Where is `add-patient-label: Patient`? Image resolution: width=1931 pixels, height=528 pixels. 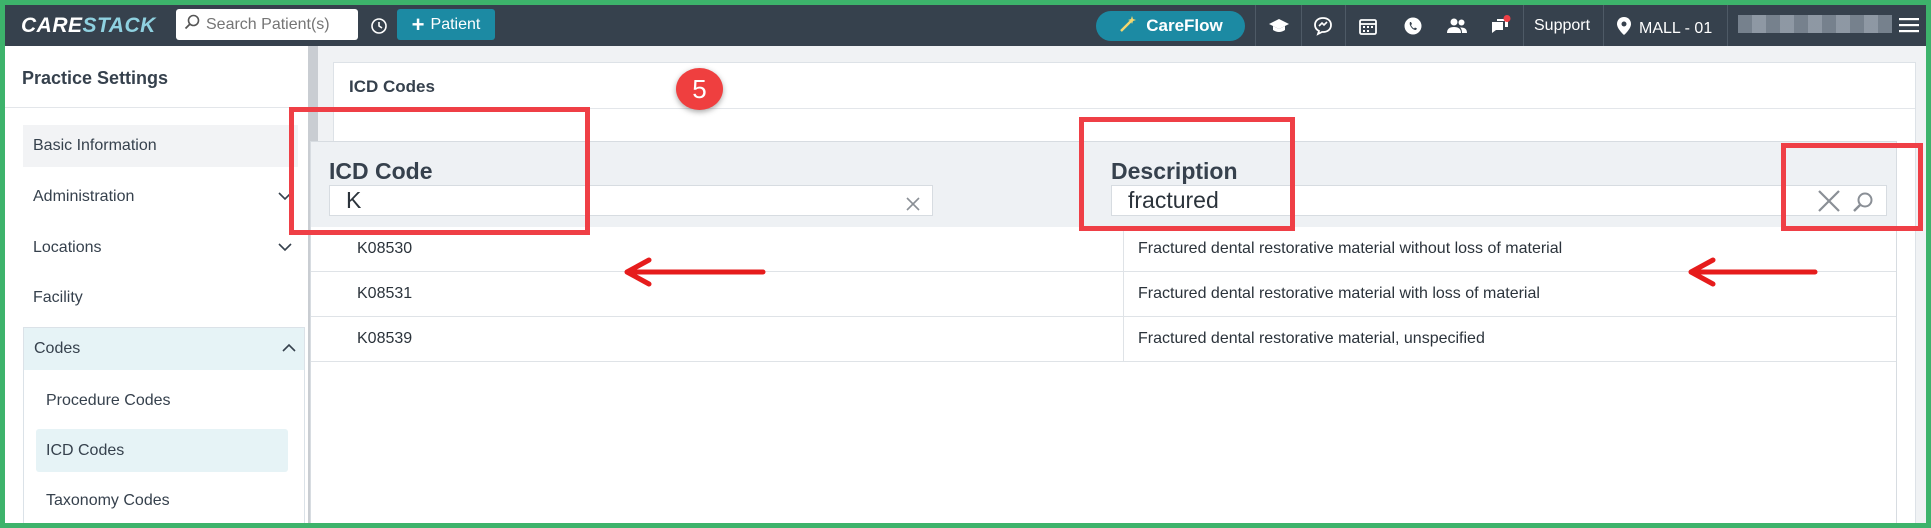 add-patient-label: Patient is located at coordinates (455, 24).